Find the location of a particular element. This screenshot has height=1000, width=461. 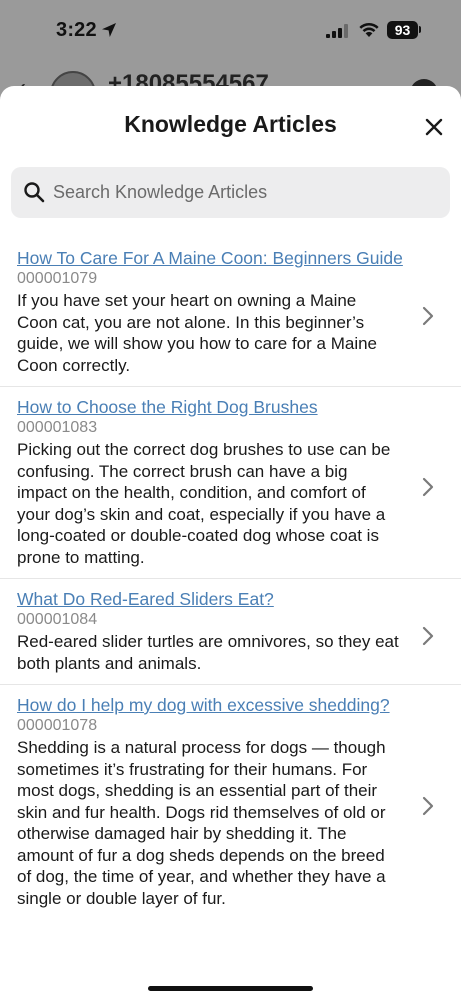

close-icon is located at coordinates (434, 127).